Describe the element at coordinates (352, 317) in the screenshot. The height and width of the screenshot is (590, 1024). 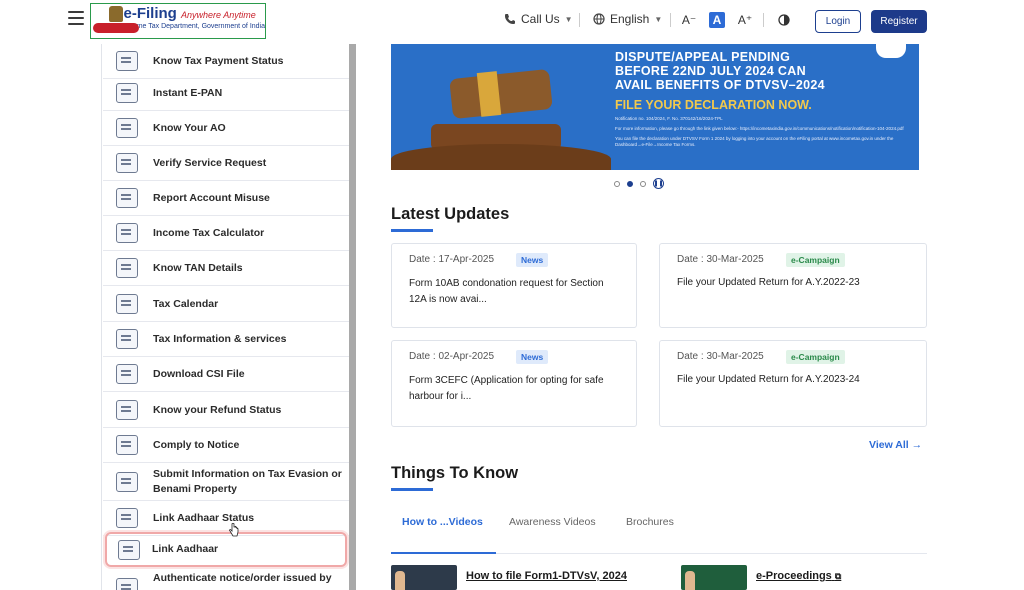
I see `sidebar-scrollbar` at that location.